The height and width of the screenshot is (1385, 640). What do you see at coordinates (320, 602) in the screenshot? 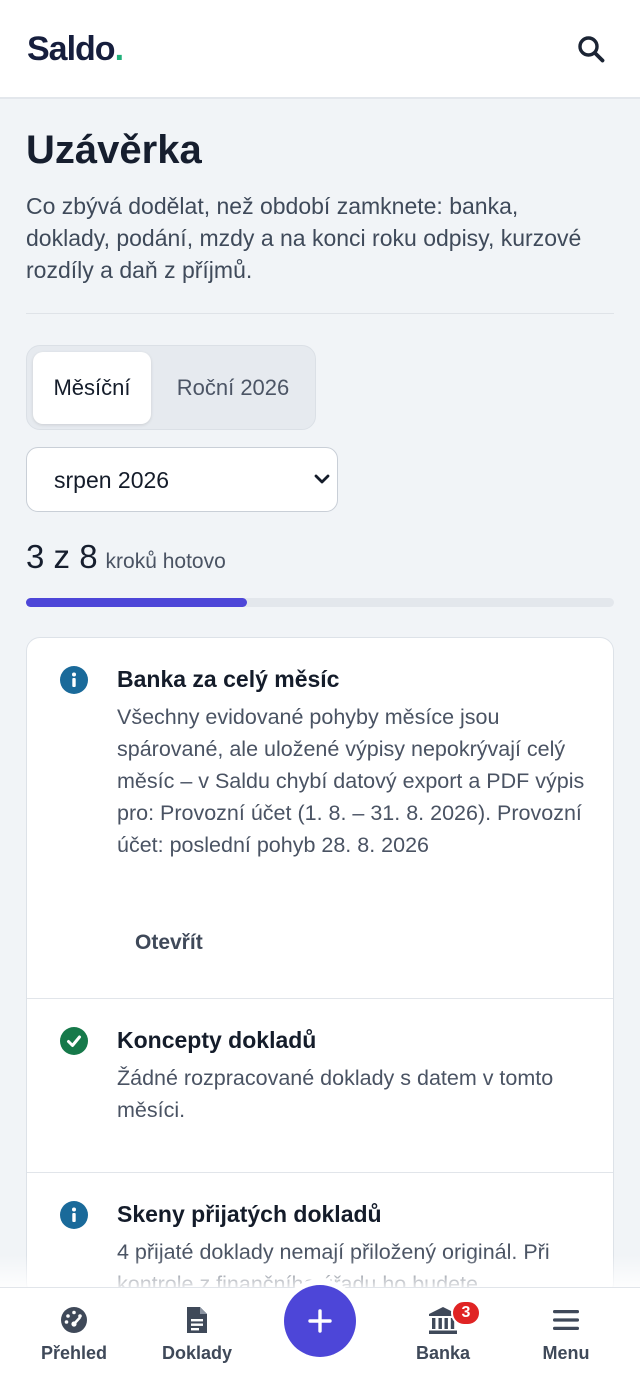
I see `progress-bar` at bounding box center [320, 602].